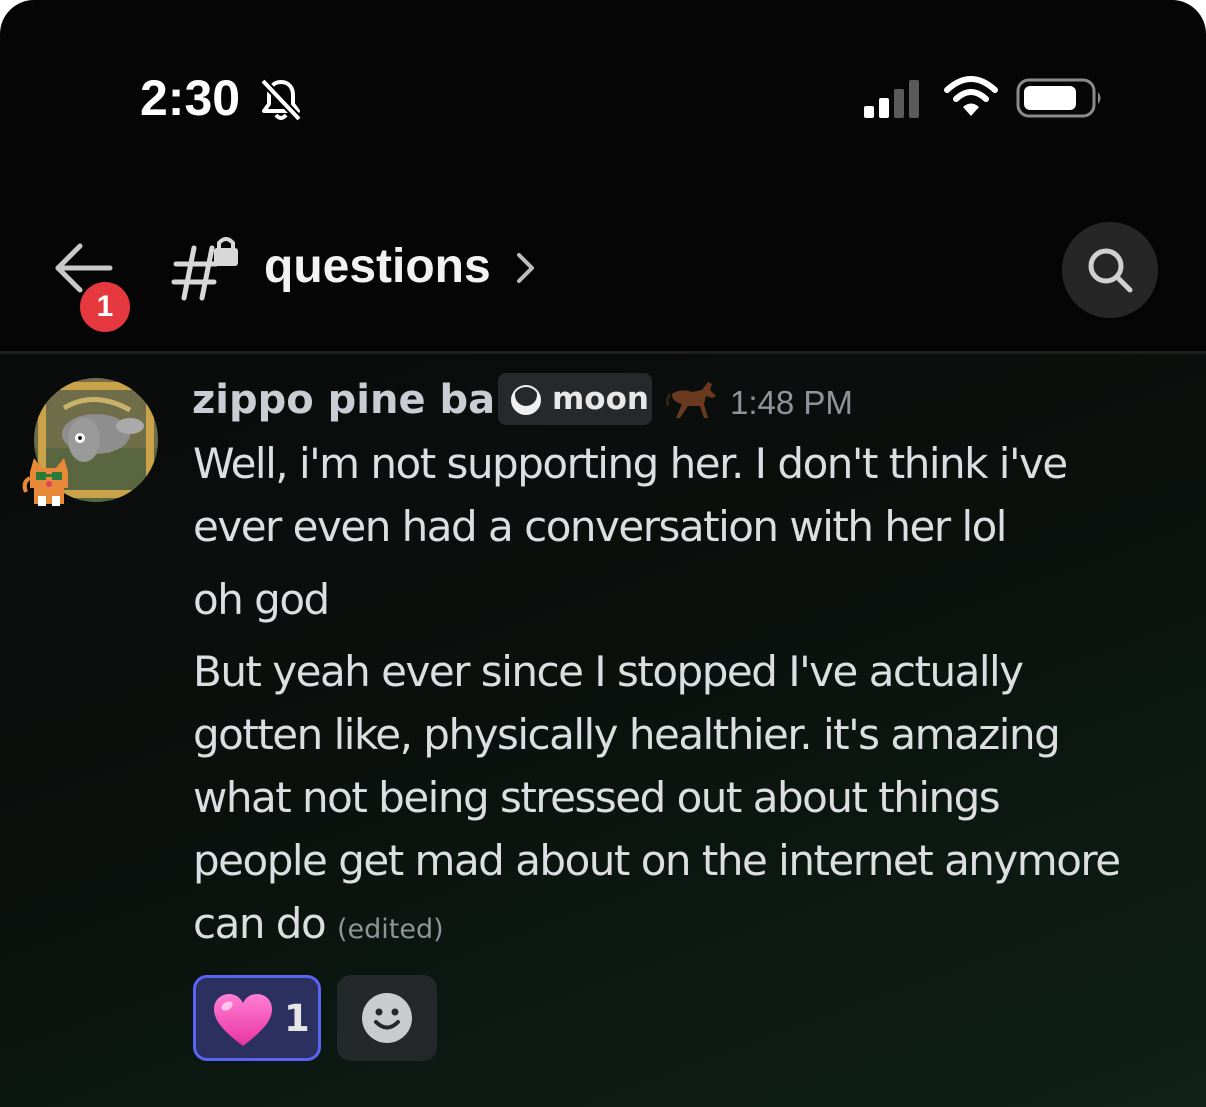  Describe the element at coordinates (597, 797) in the screenshot. I see `message-line: what not being stressed out about things` at that location.